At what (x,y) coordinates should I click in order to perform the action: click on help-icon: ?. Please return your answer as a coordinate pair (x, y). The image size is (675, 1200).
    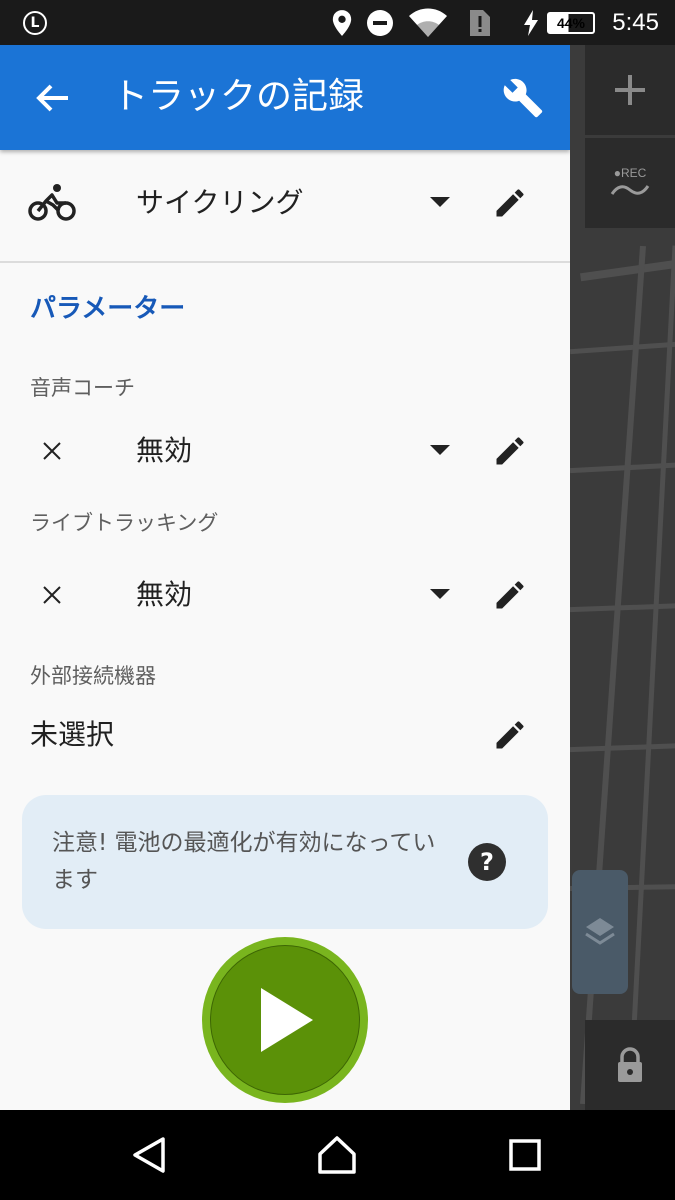
    Looking at the image, I should click on (487, 862).